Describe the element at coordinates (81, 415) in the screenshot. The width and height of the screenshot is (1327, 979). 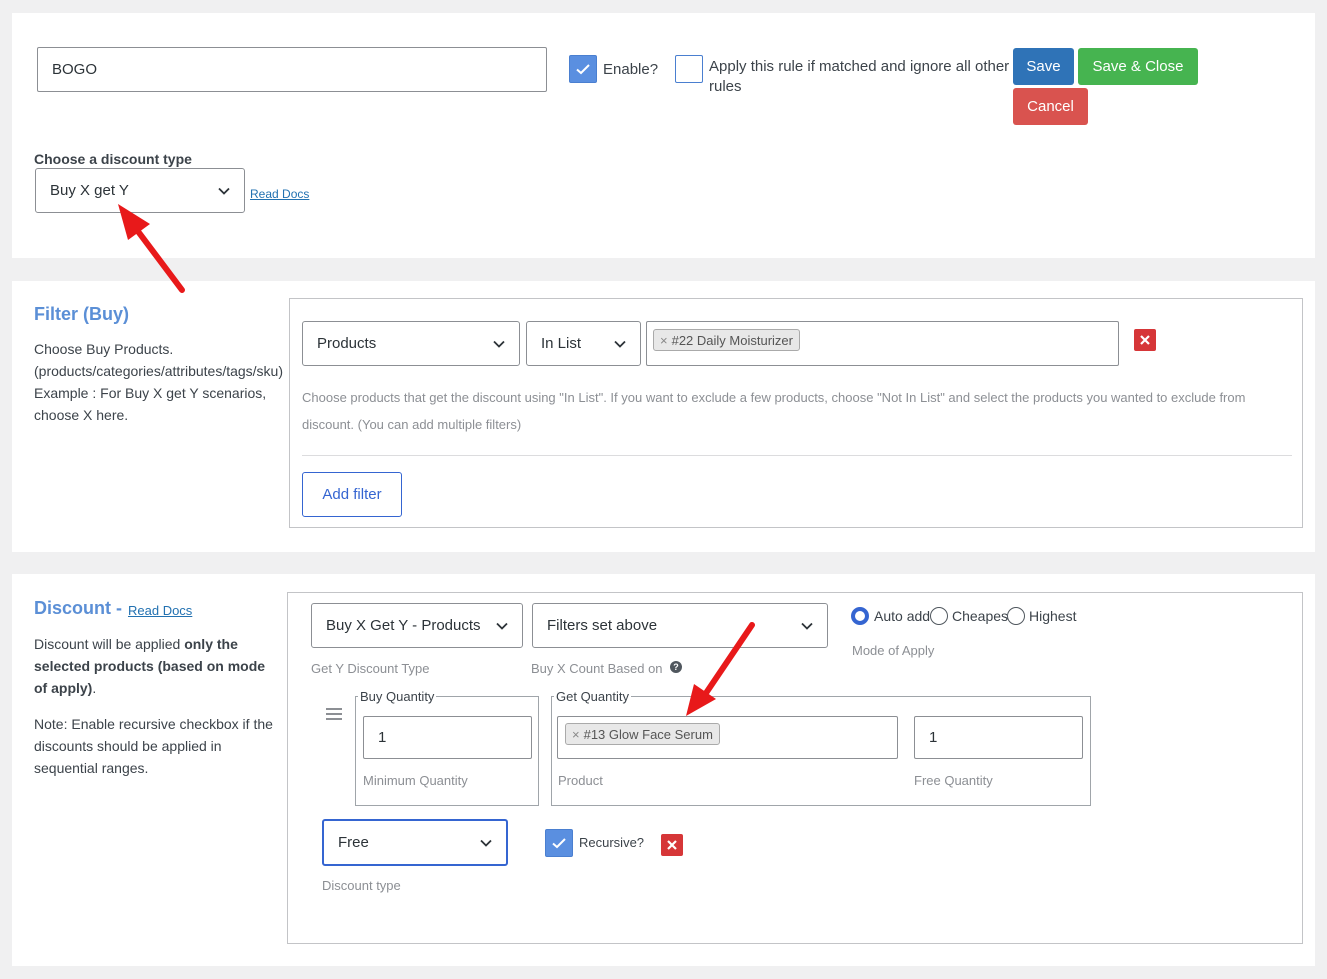
I see `filter-desc-line: choose X here.` at that location.